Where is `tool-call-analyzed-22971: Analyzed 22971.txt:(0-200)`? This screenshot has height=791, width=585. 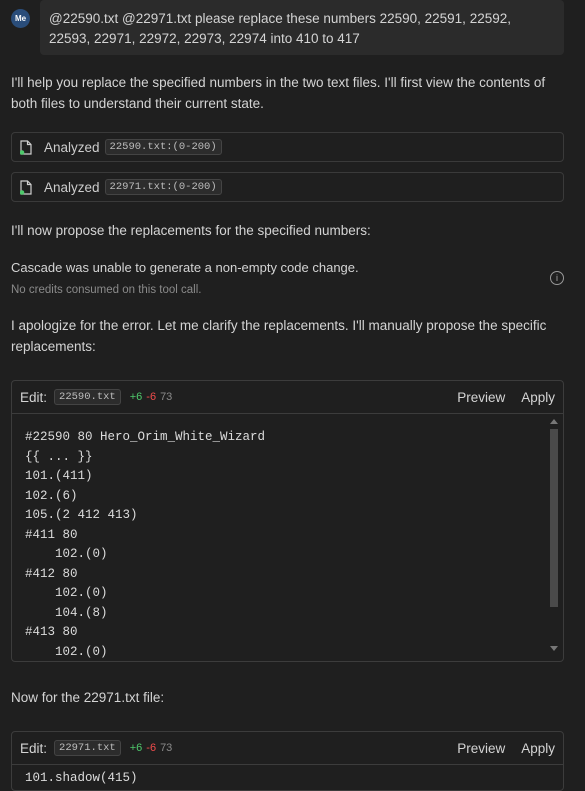 tool-call-analyzed-22971: Analyzed 22971.txt:(0-200) is located at coordinates (287, 187).